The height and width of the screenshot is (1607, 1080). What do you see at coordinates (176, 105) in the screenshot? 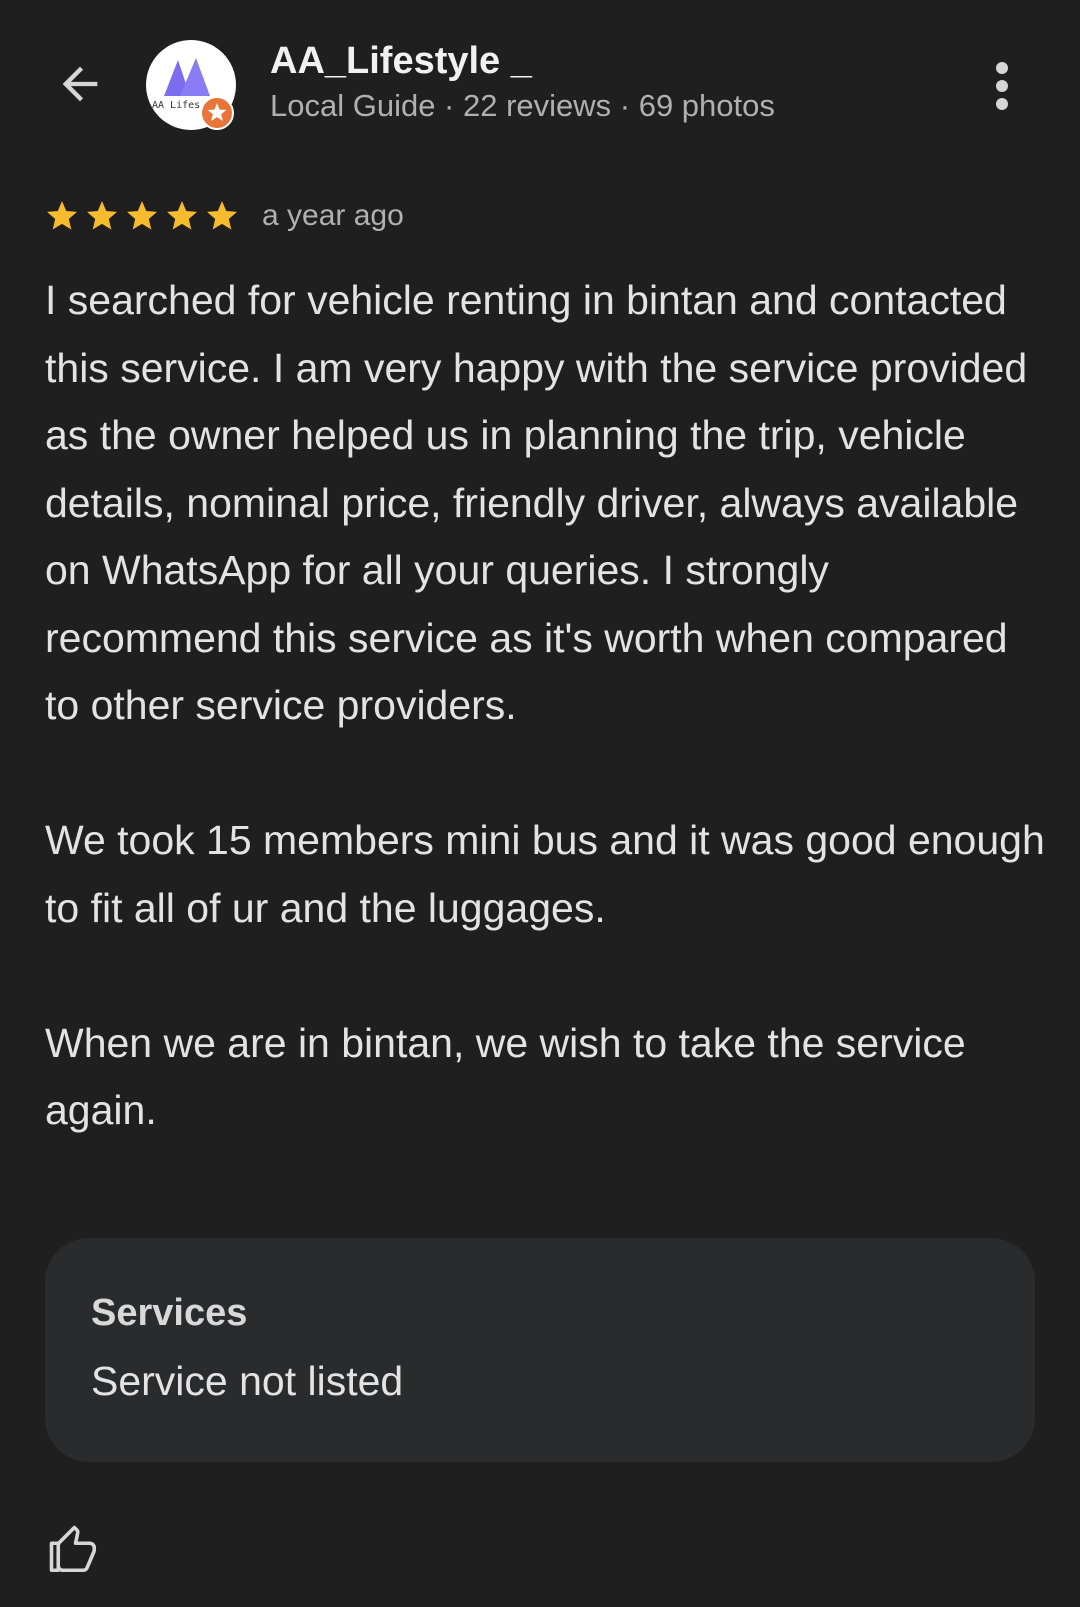
I see `avatar-logo-text: AA Lifes` at bounding box center [176, 105].